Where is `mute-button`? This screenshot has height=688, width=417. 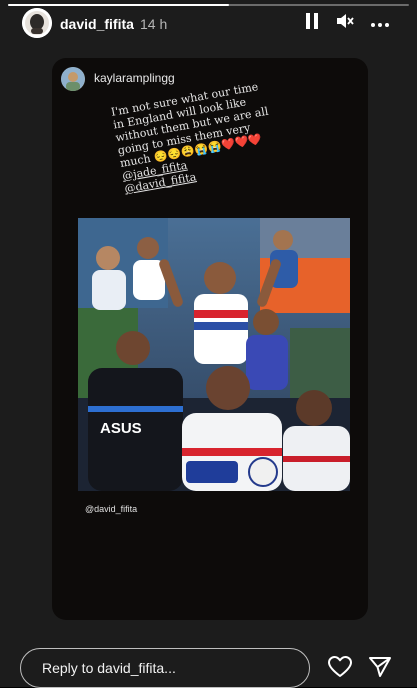 mute-button is located at coordinates (345, 23).